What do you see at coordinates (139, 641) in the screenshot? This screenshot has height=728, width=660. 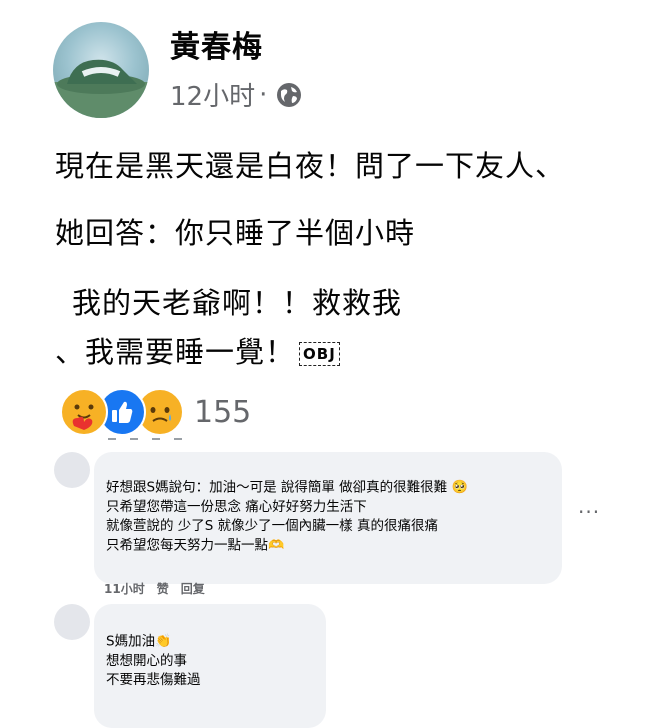 I see `comment-text-line: S媽加油👏` at bounding box center [139, 641].